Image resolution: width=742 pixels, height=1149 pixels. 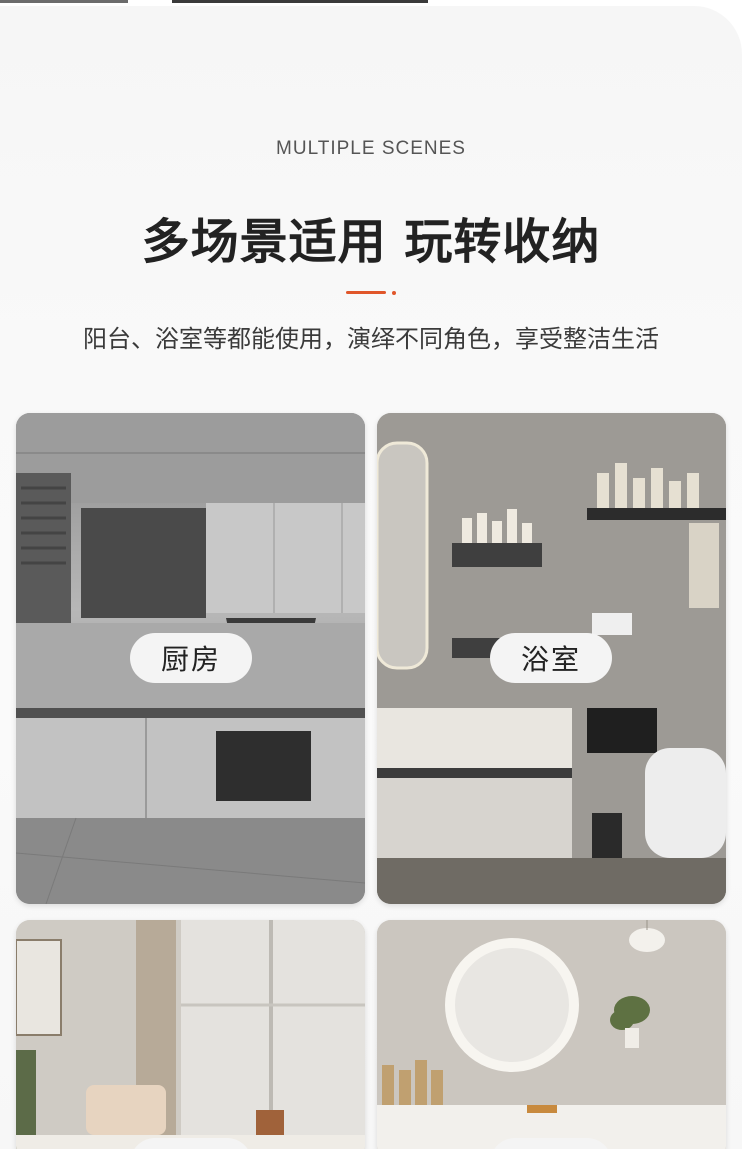 What do you see at coordinates (371, 242) in the screenshot?
I see `section-title: 多场景适用 玩转收纳` at bounding box center [371, 242].